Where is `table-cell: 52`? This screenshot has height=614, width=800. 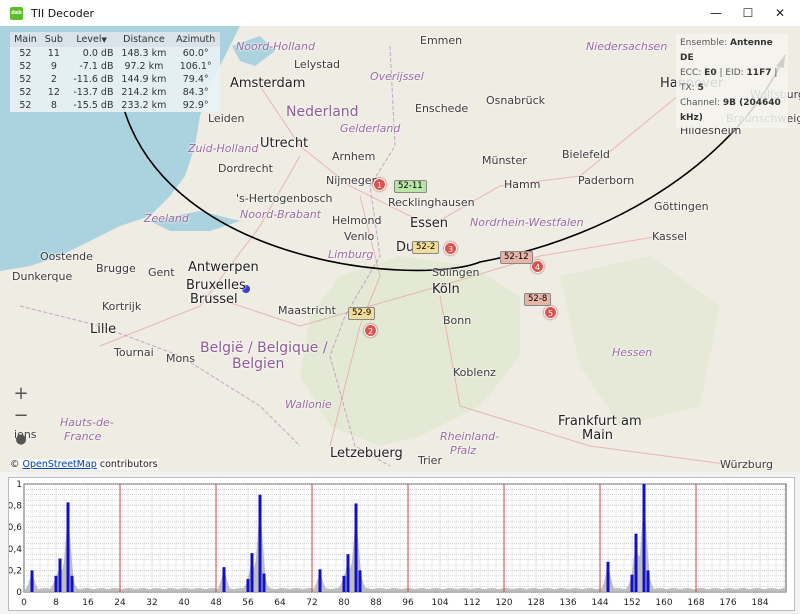 table-cell: 52 is located at coordinates (25, 79).